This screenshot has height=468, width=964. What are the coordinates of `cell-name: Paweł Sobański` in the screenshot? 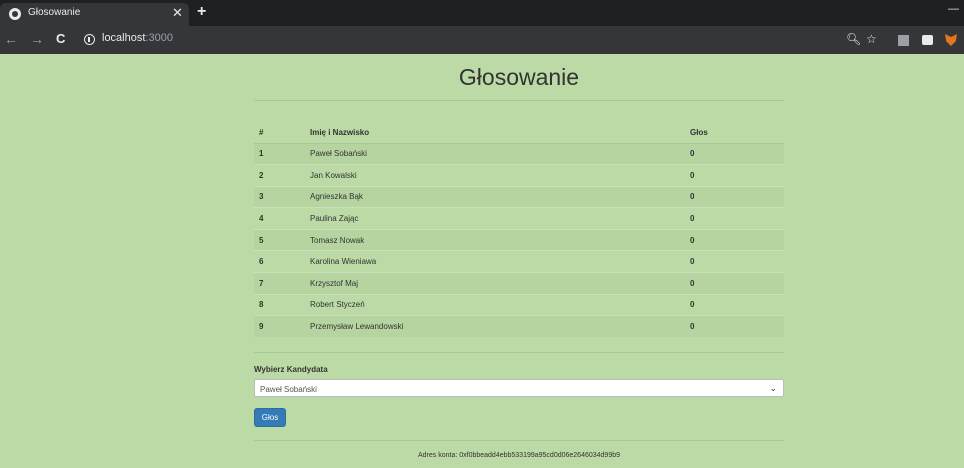 It's located at (495, 153).